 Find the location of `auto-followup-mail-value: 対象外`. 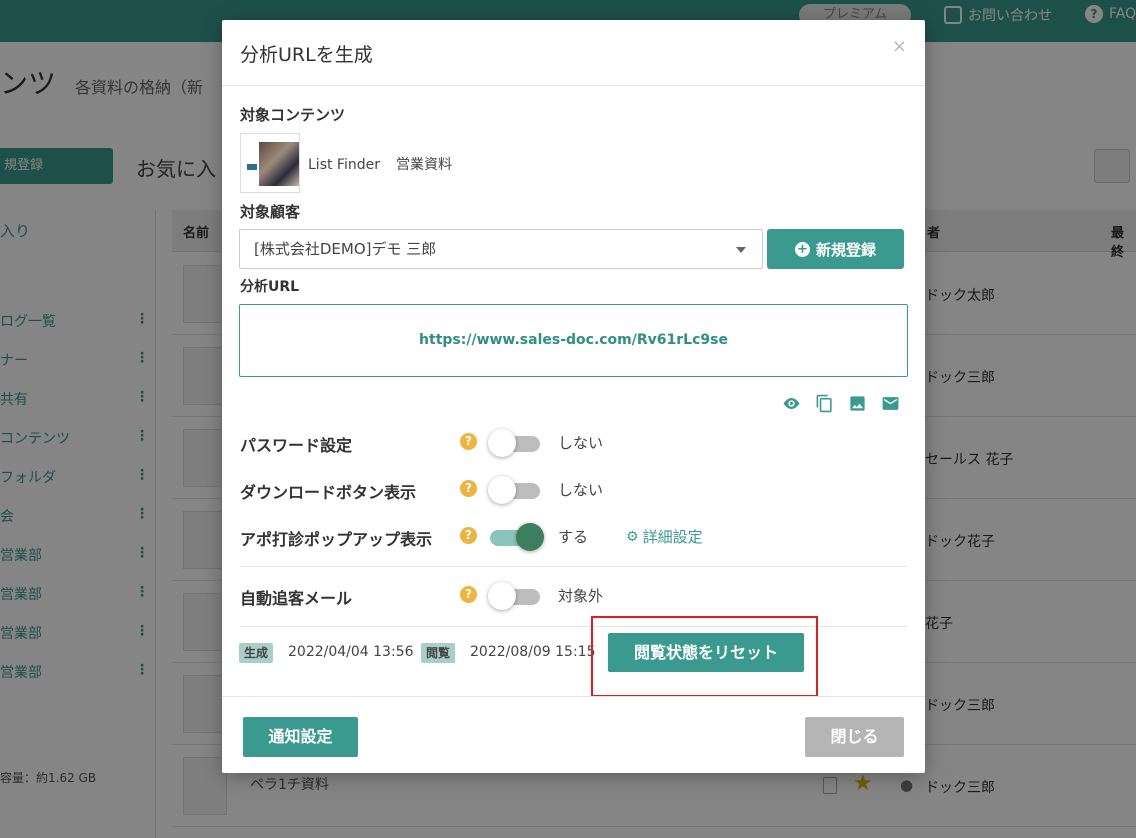

auto-followup-mail-value: 対象外 is located at coordinates (581, 596).